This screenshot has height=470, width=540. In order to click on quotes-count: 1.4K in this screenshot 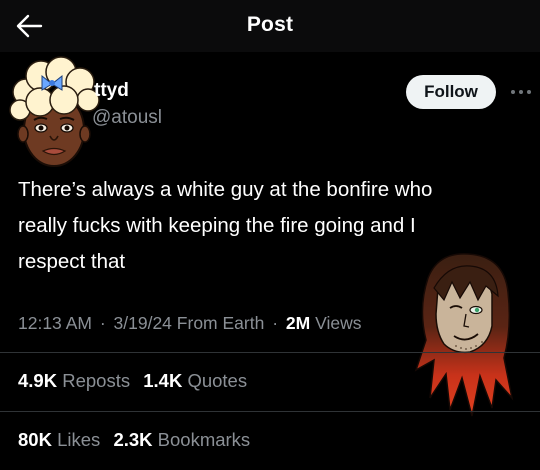, I will do `click(163, 380)`.